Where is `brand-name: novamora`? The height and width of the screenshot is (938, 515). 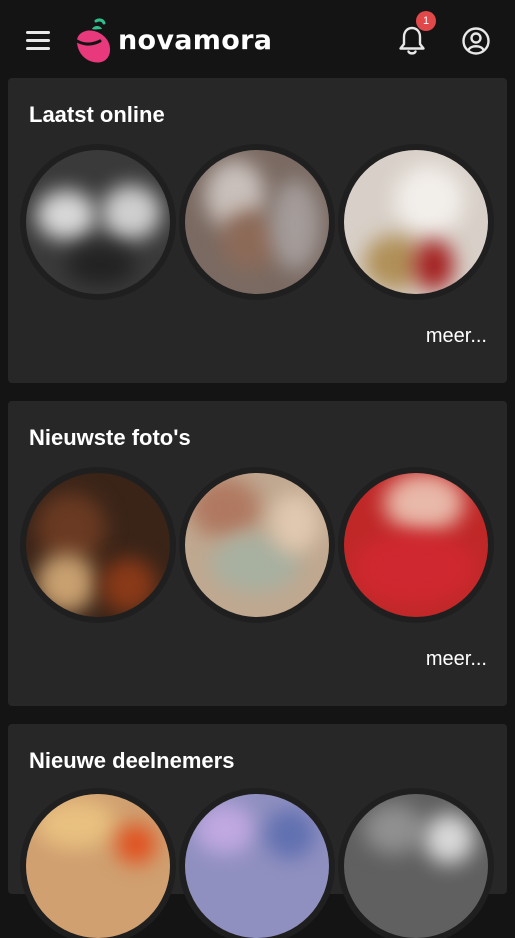
brand-name: novamora is located at coordinates (195, 40).